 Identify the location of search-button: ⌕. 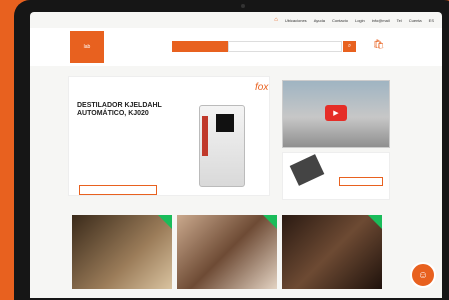
(349, 46).